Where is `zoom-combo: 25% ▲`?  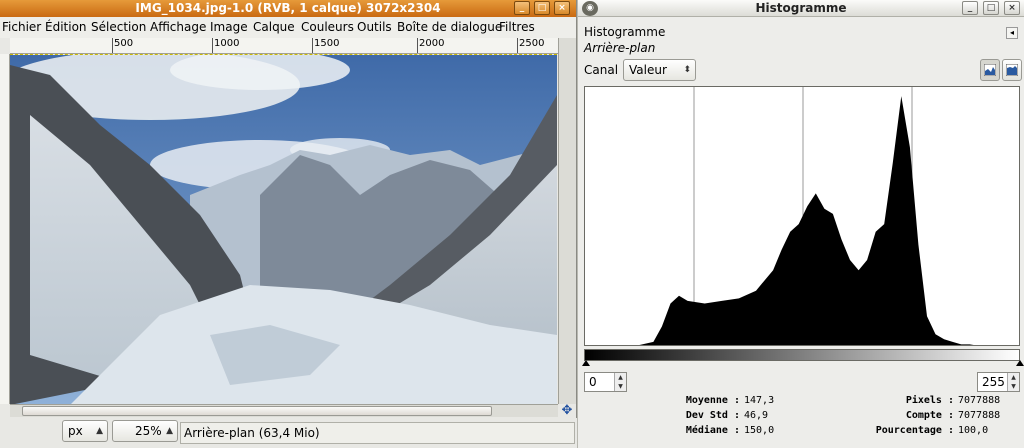
zoom-combo: 25% ▲ is located at coordinates (145, 431).